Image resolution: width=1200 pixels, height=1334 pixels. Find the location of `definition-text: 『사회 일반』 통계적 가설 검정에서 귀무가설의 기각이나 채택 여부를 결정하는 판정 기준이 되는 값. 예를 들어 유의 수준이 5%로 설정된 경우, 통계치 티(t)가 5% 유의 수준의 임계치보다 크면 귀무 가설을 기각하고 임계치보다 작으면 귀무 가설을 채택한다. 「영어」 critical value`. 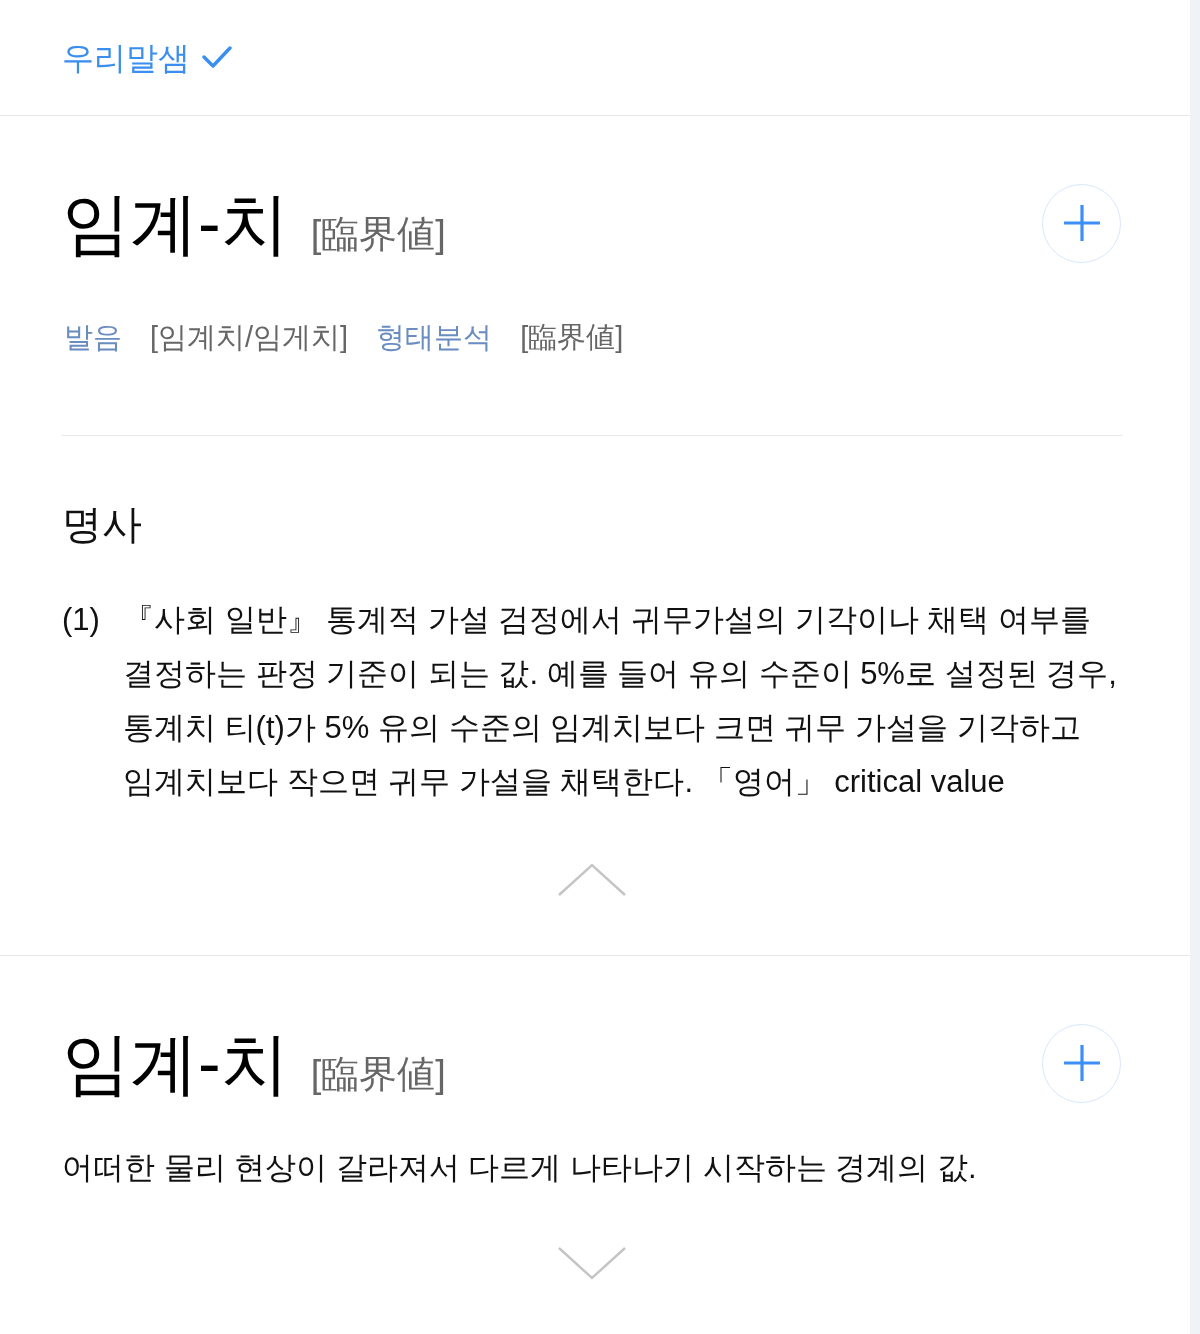

definition-text: 『사회 일반』 통계적 가설 검정에서 귀무가설의 기각이나 채택 여부를 결정하는 판정 기준이 되는 값. 예를 들어 유의 수준이 5%로 설정된 경우, 통계치 티(t)가 5% 유의 수준의 임계치보다 크면 귀무 가설을 기각하고 임계치보다 작으면 귀무 가설을 채택한다. 「영어」 critical value is located at coordinates (620, 701).